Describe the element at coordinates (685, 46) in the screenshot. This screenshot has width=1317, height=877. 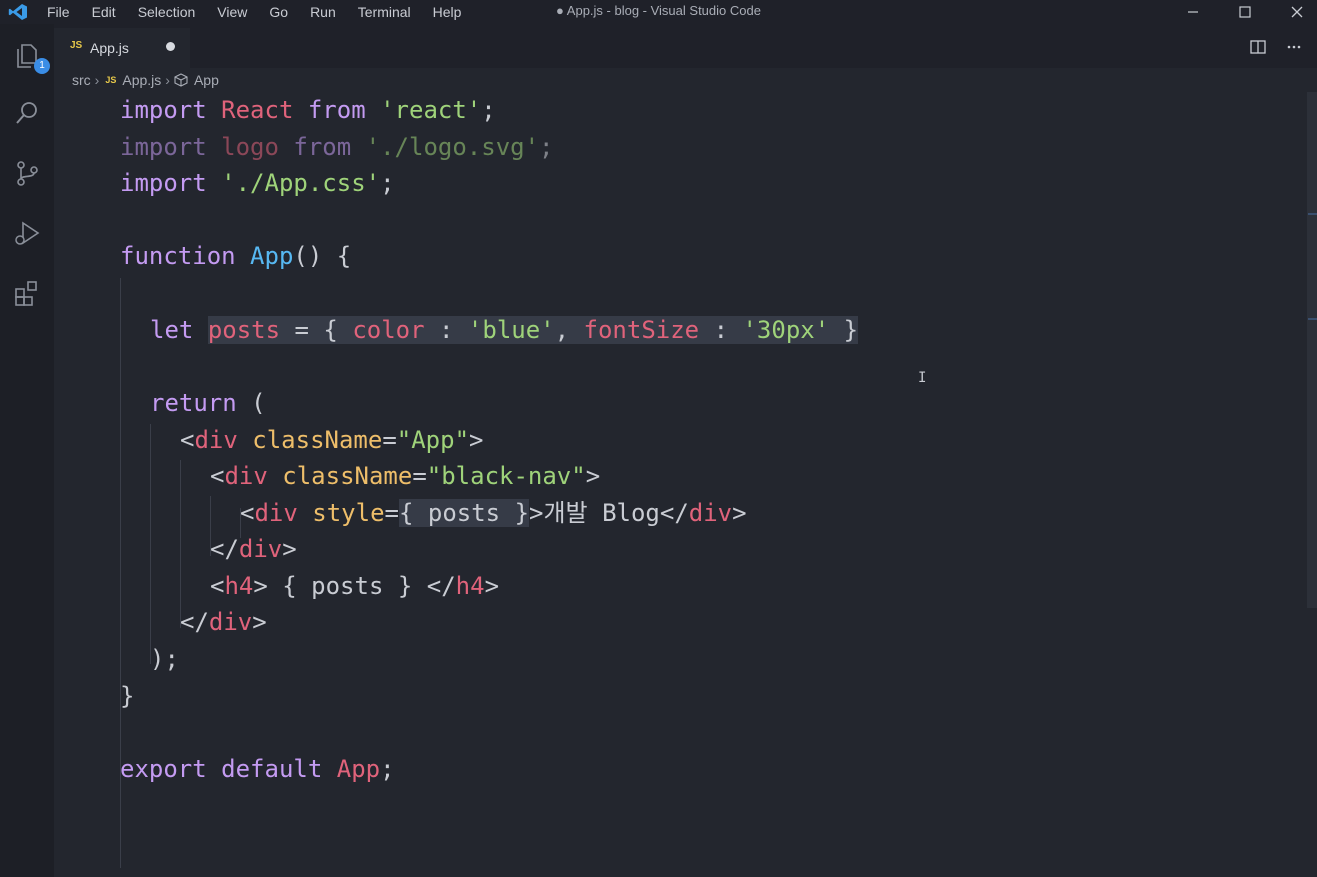
I see `tab-bar: JS App.js` at that location.